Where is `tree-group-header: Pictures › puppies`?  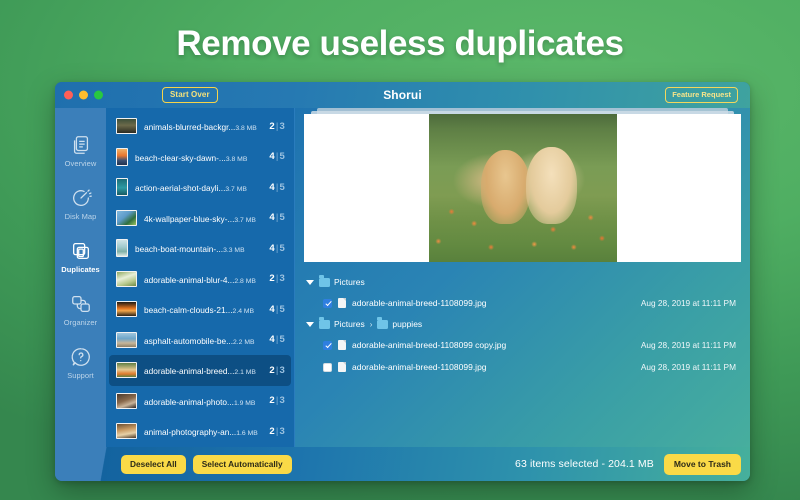 tree-group-header: Pictures › puppies is located at coordinates (522, 324).